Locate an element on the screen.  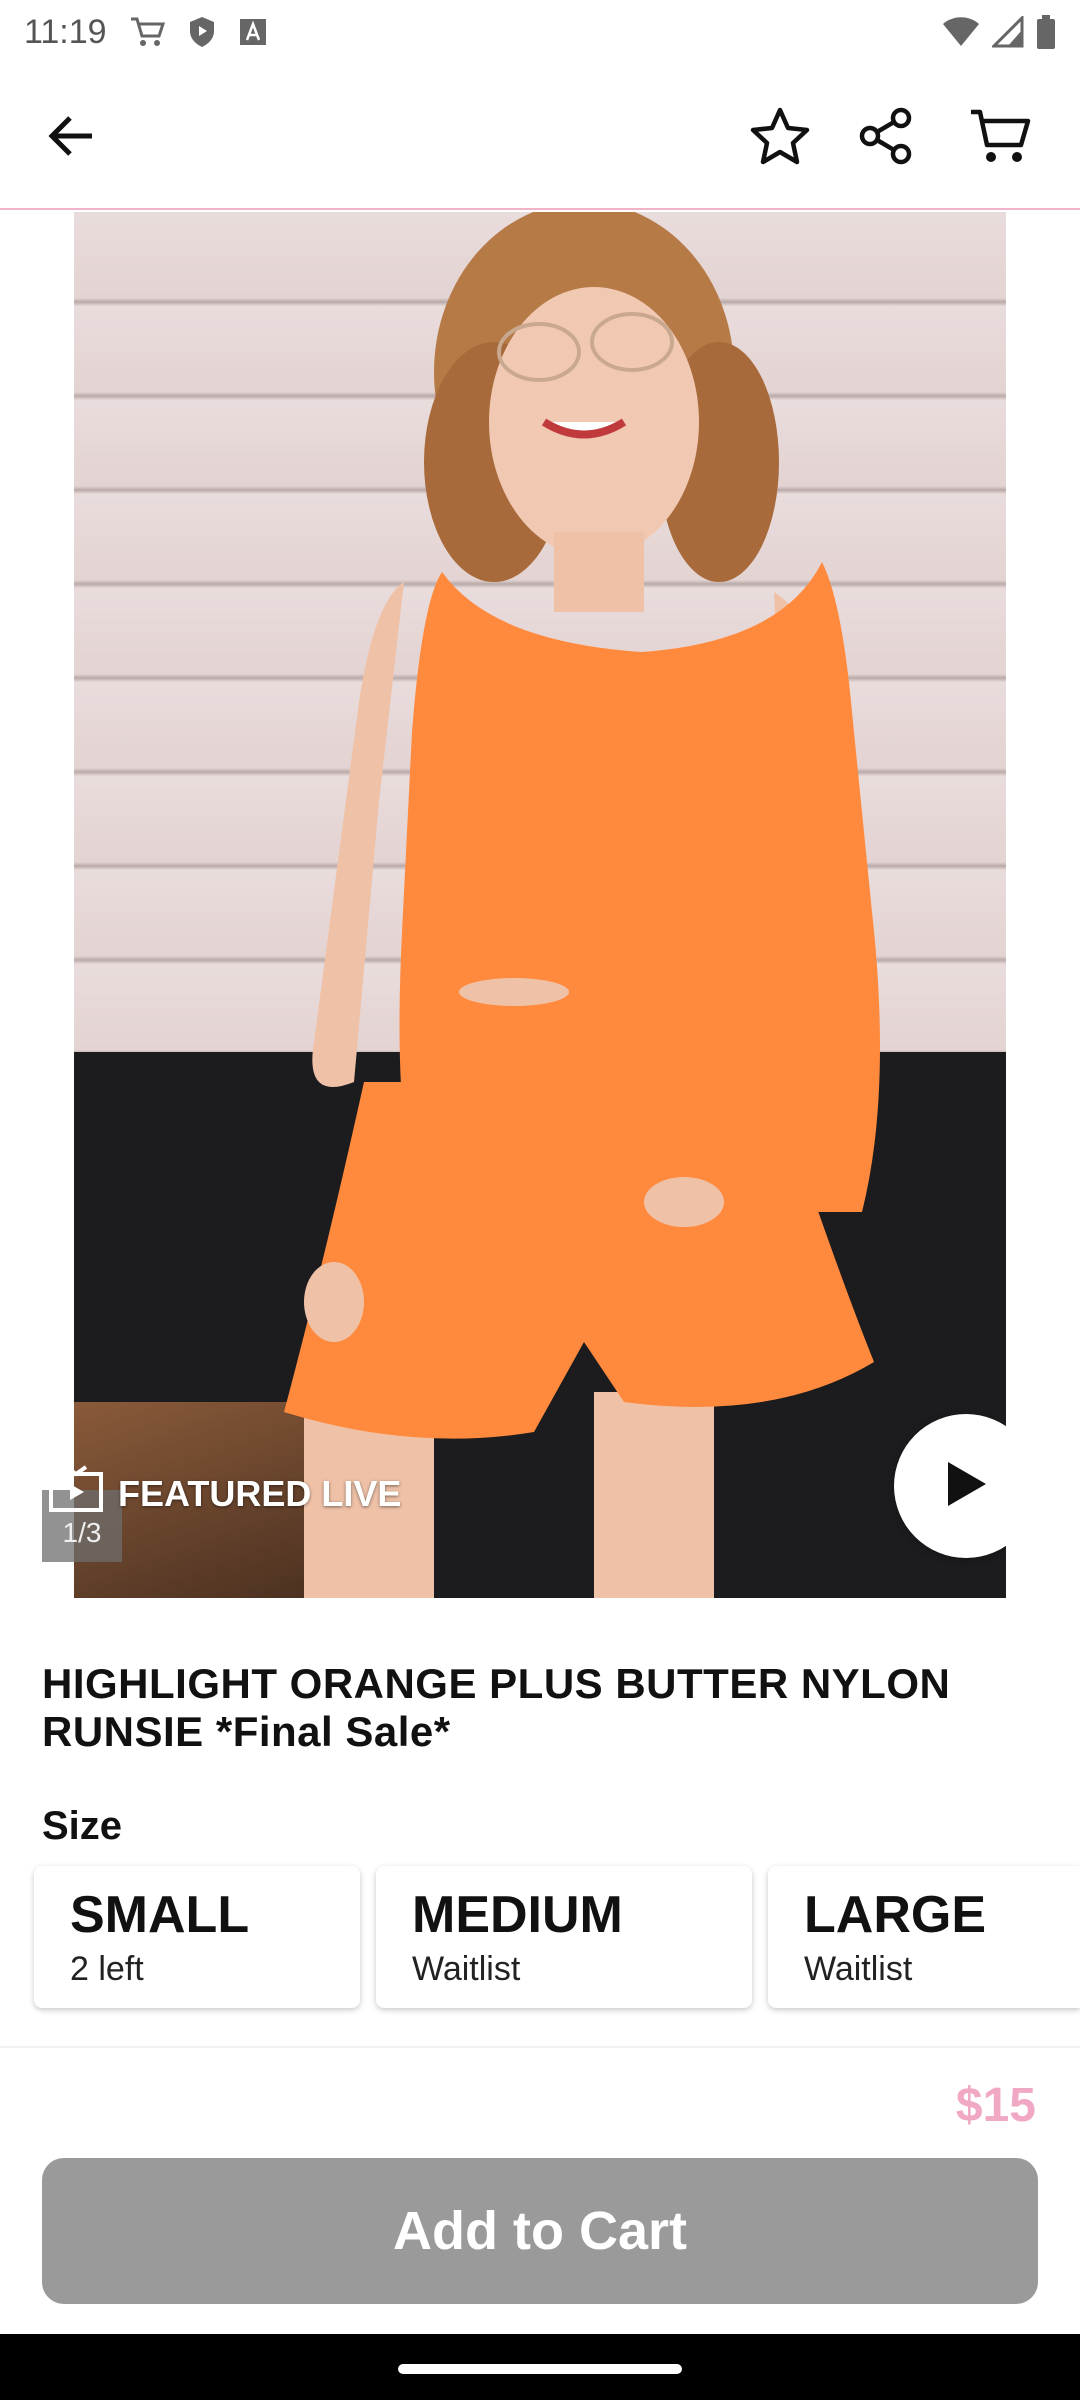
battery-icon is located at coordinates (1046, 32).